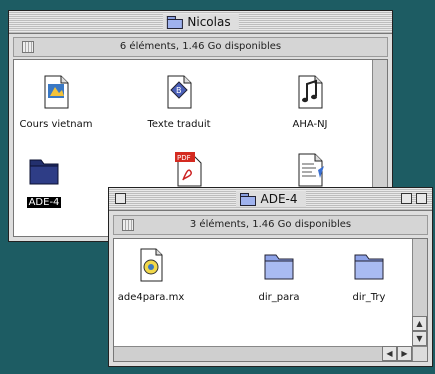  I want to click on text-document-icon, so click(310, 170).